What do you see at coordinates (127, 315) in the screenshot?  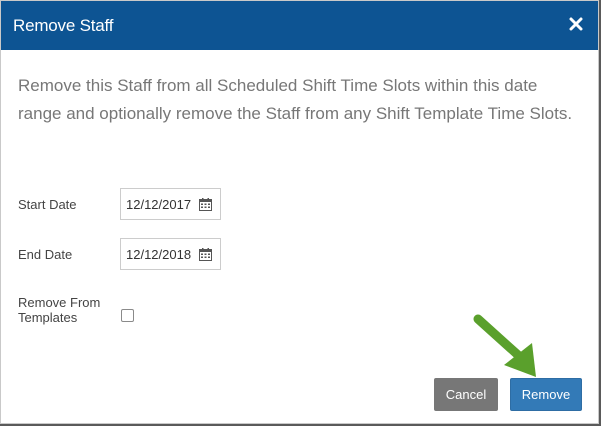 I see `remove-from-templates-checkbox` at bounding box center [127, 315].